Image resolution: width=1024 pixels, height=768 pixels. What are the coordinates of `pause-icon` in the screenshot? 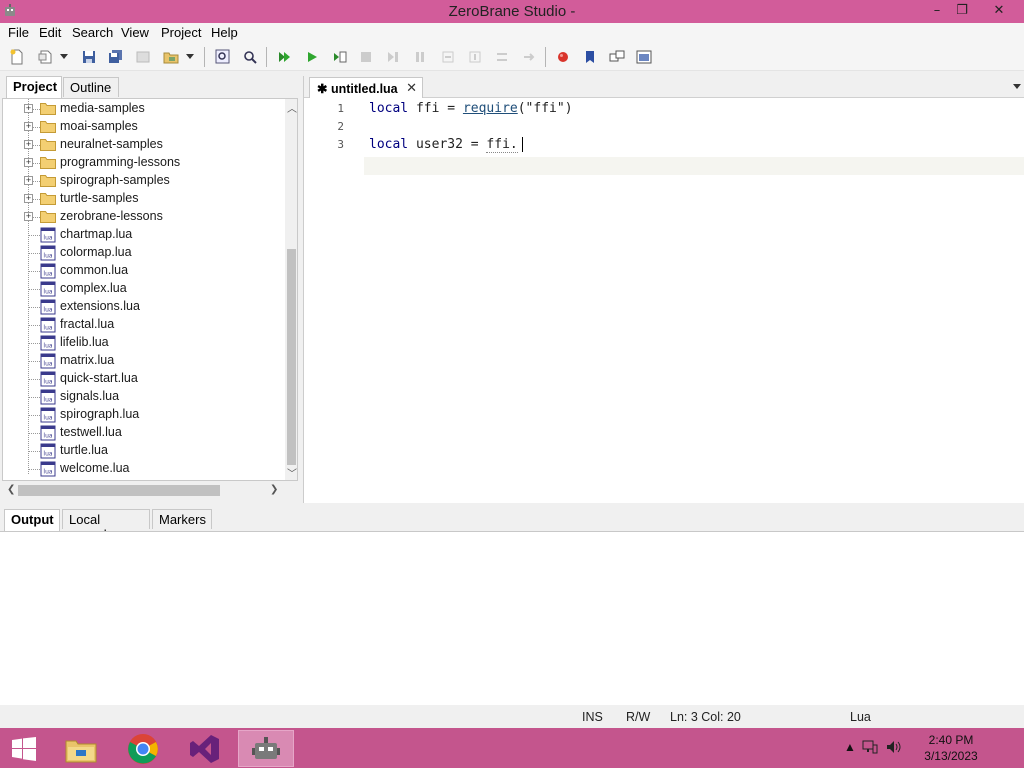 It's located at (420, 57).